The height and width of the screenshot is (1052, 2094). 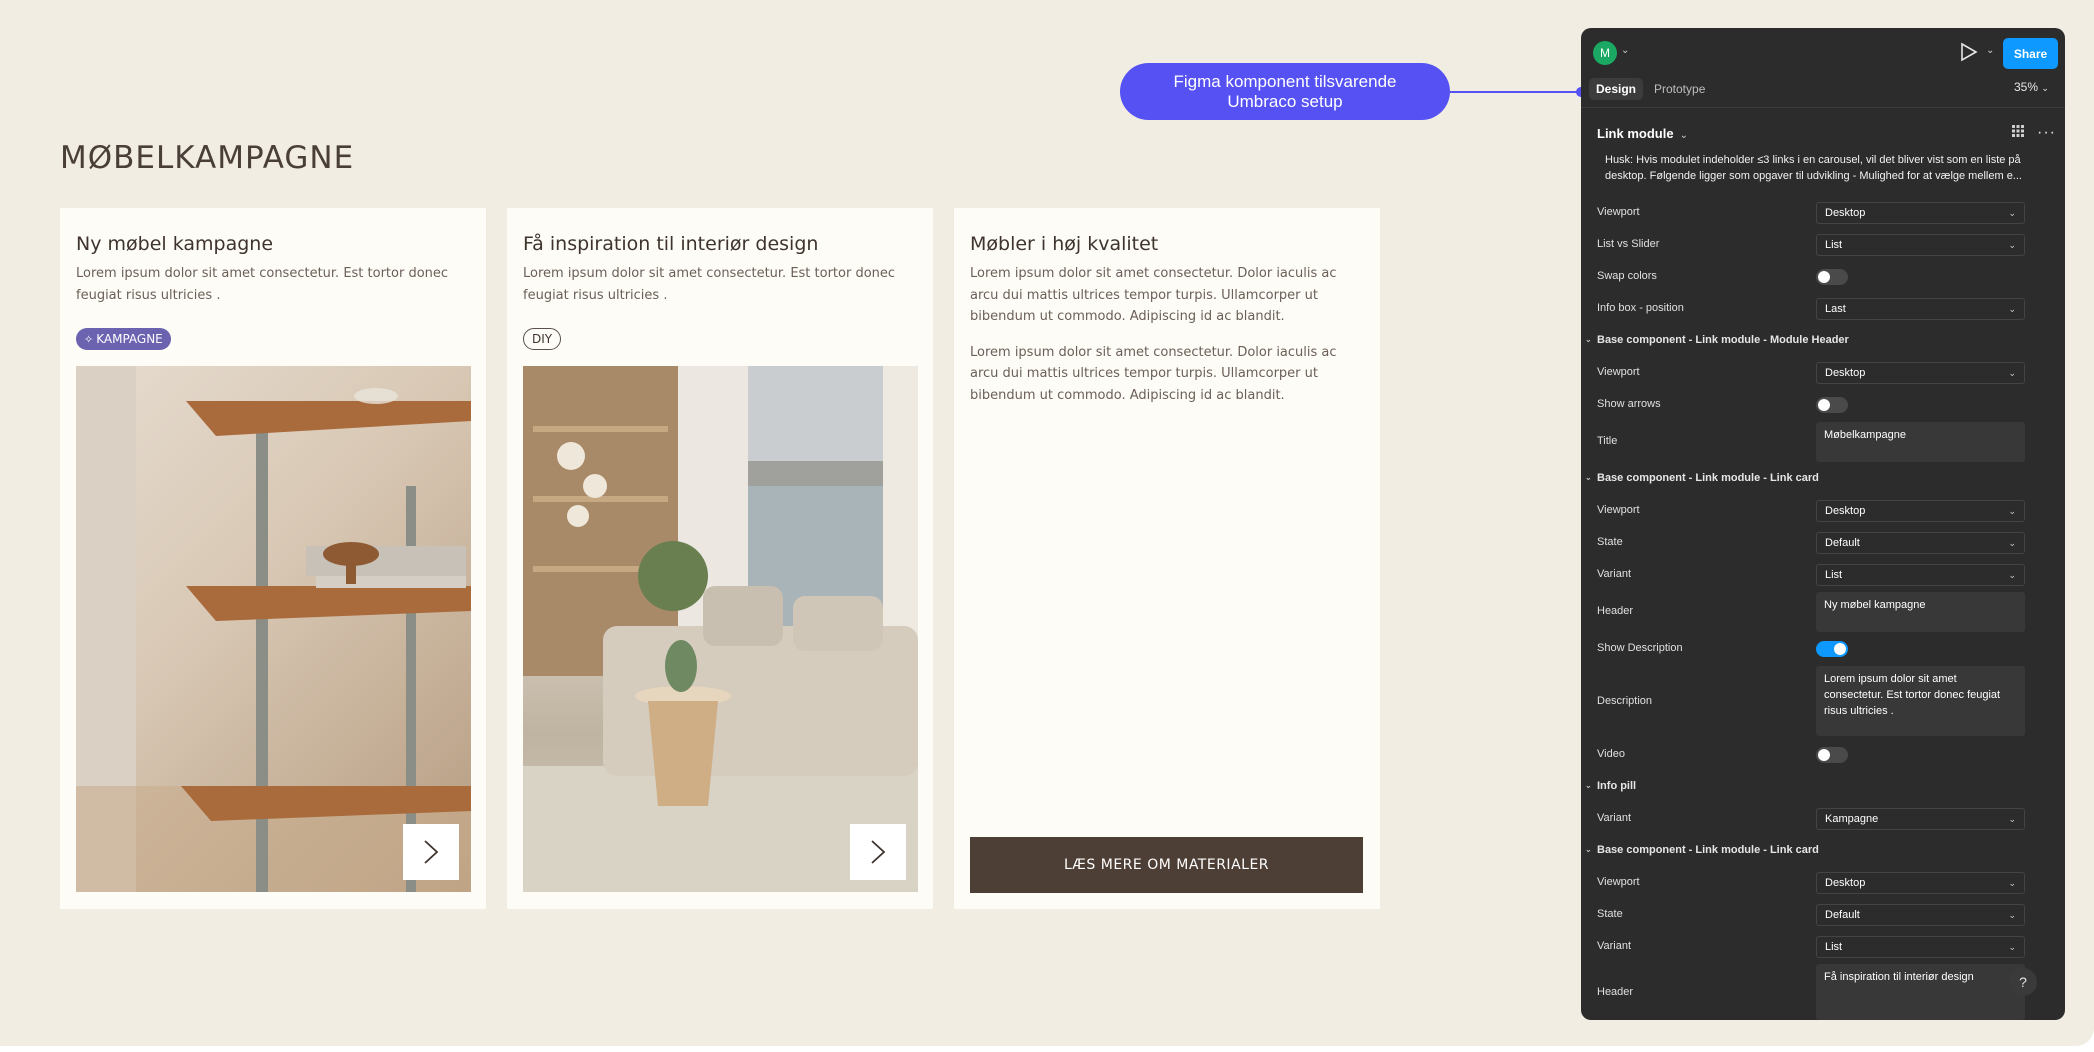 What do you see at coordinates (1920, 442) in the screenshot?
I see `title-text-field: Møbelkampagne` at bounding box center [1920, 442].